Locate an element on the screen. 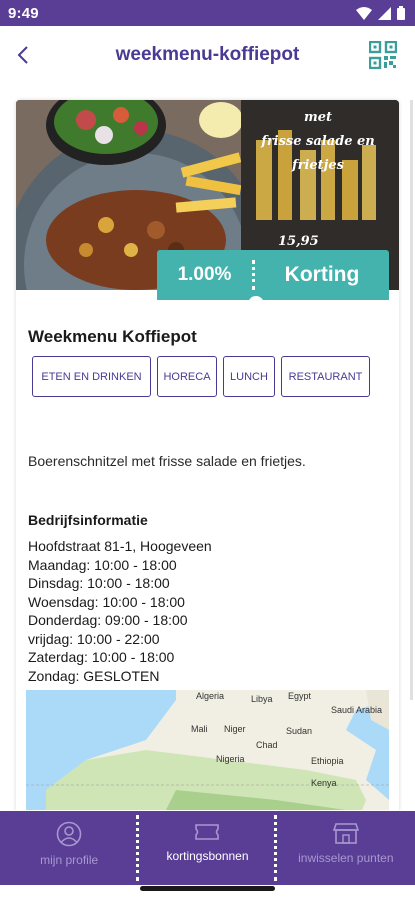 This screenshot has width=415, height=900. opening-hours-line: vrijdag: 10:00 - 22:00 is located at coordinates (94, 638).